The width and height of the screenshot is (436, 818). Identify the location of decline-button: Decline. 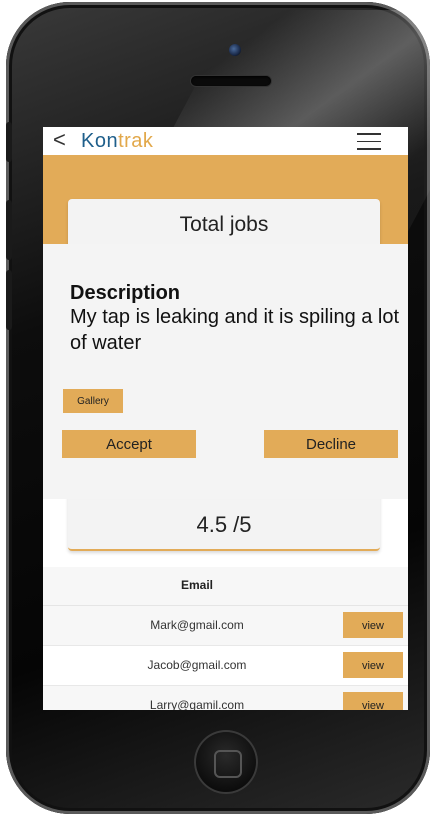
(331, 444).